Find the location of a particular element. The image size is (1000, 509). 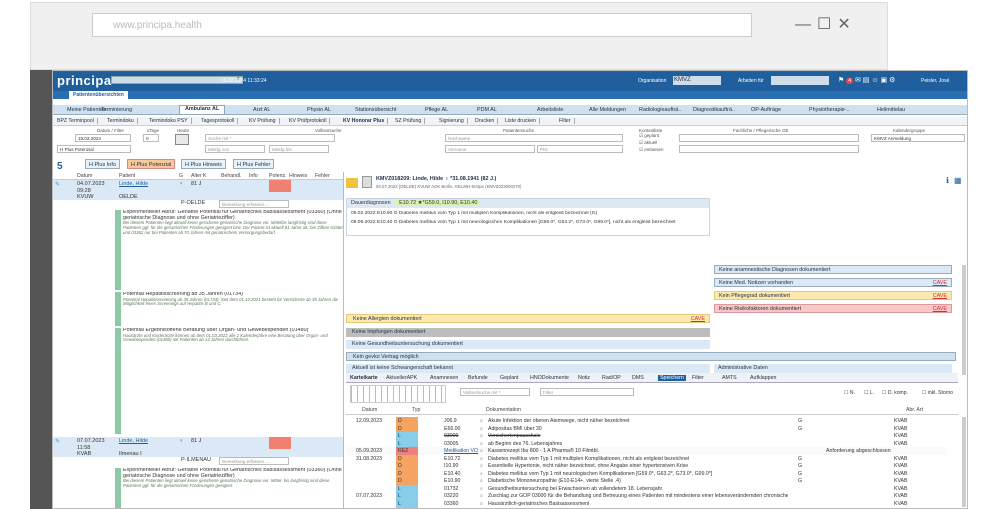

tab-patientenuebersichten: Patientenübersichten is located at coordinates (98, 95).